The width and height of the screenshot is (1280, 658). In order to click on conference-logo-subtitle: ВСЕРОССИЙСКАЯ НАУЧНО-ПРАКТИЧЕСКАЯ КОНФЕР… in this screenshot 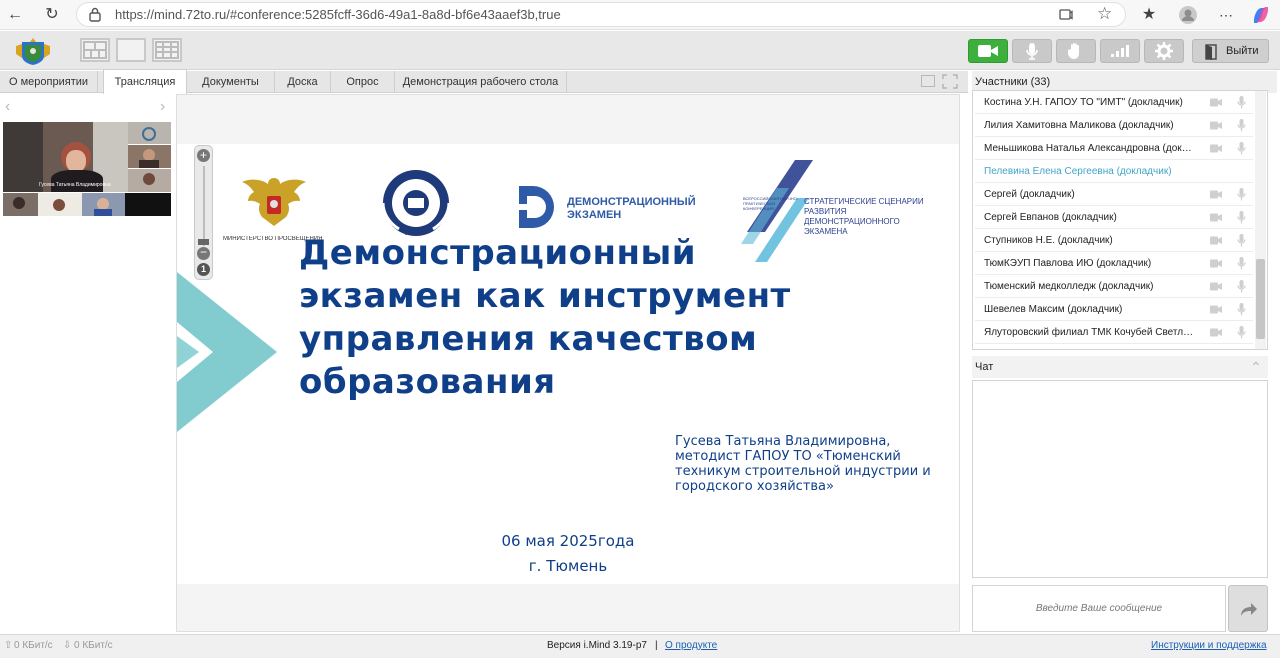, I will do `click(771, 203)`.